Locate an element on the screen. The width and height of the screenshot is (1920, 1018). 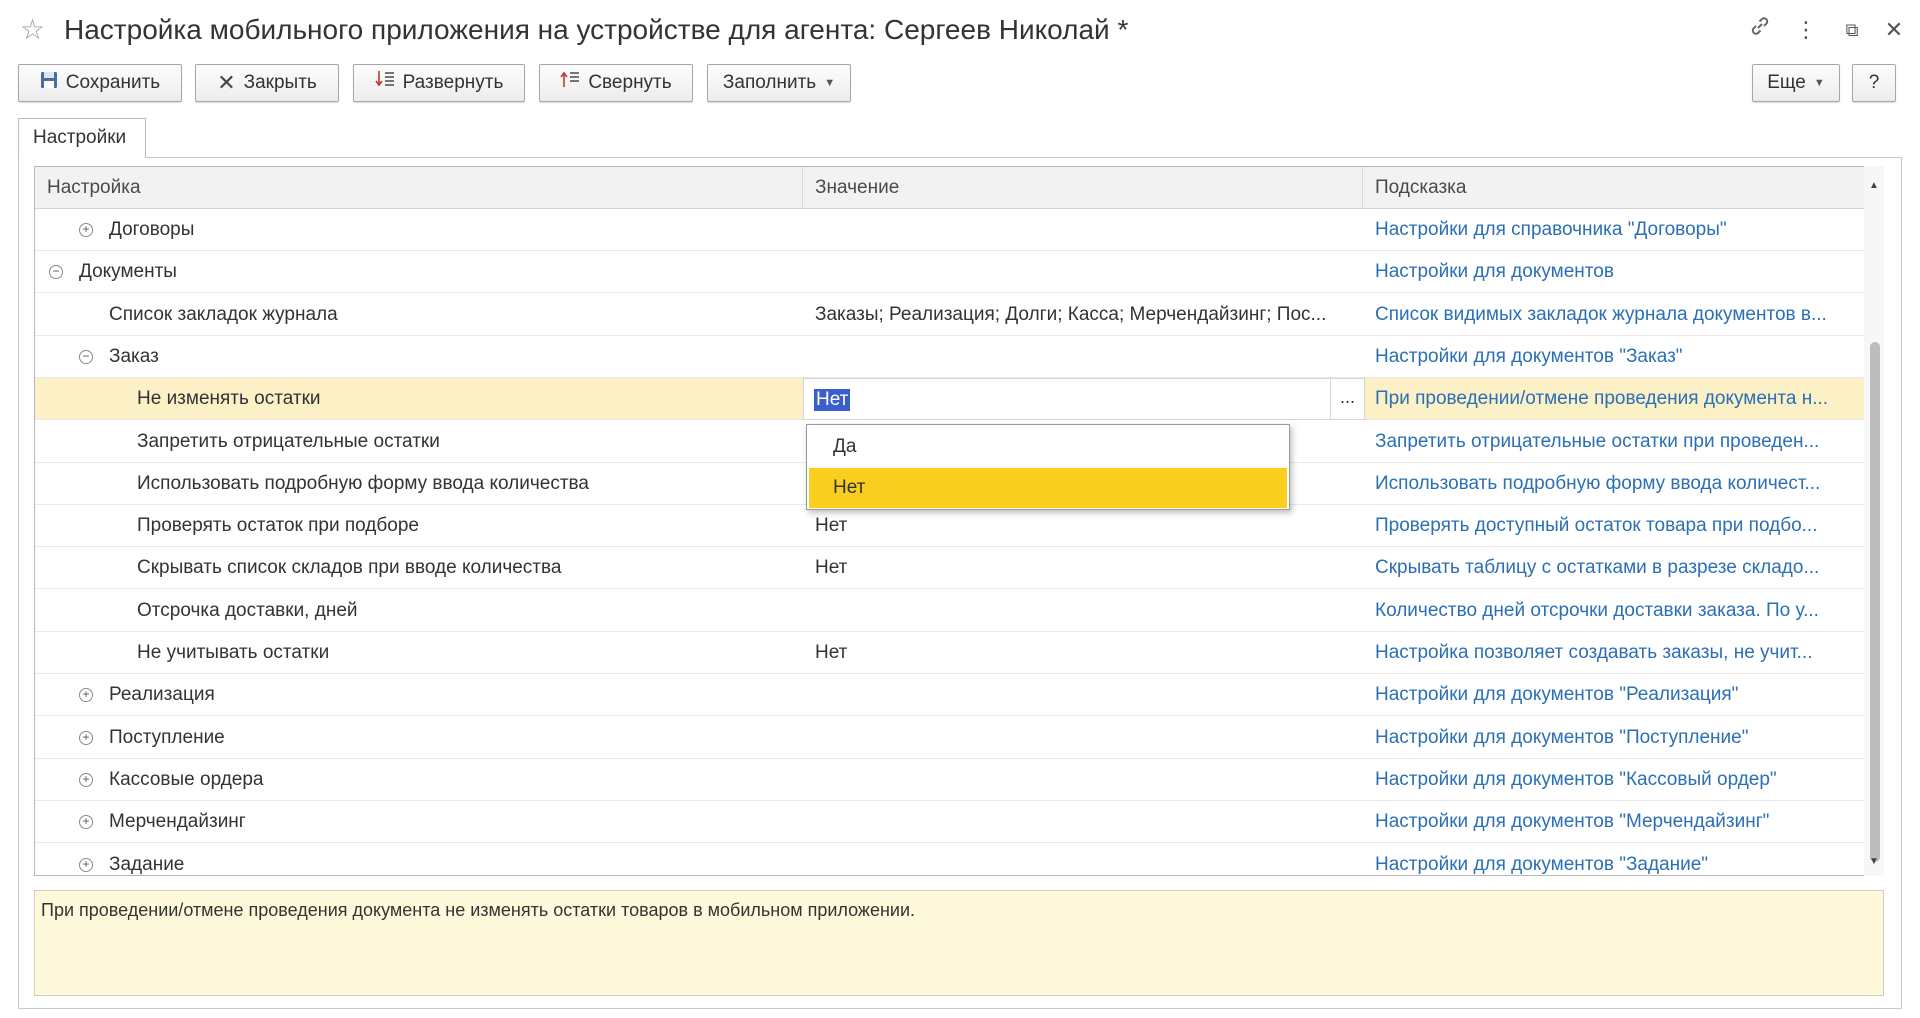
close-button: ✕ Закрыть is located at coordinates (267, 83).